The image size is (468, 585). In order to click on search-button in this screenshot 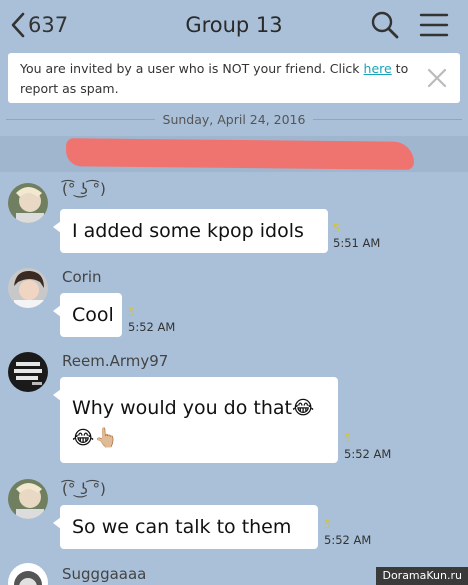, I will do `click(385, 25)`.